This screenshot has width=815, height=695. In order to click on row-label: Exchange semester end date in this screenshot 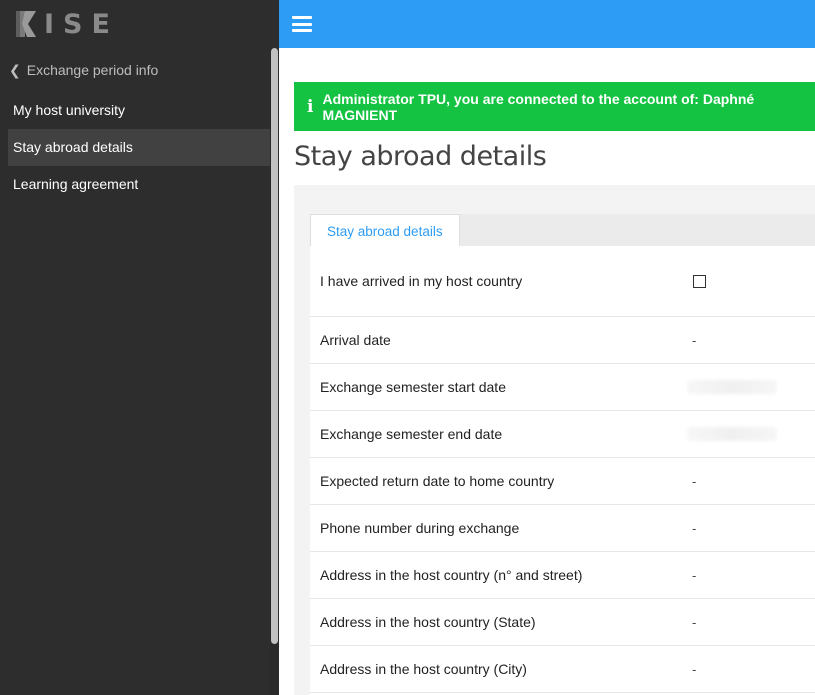, I will do `click(411, 434)`.